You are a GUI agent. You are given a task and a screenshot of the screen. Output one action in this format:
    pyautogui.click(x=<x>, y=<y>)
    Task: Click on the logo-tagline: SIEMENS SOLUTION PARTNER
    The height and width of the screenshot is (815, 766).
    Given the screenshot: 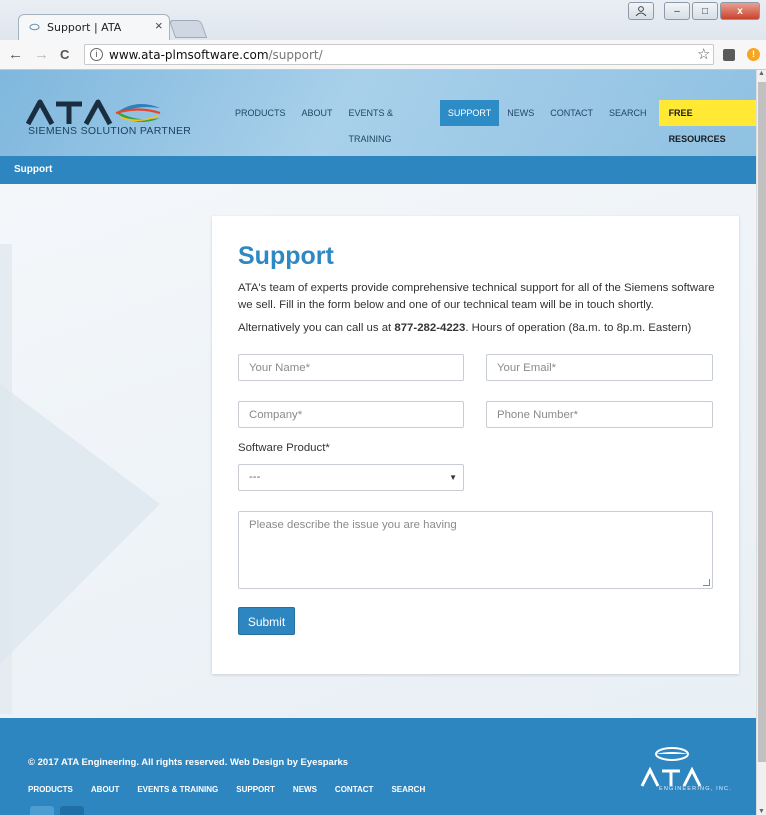 What is the action you would take?
    pyautogui.click(x=110, y=131)
    